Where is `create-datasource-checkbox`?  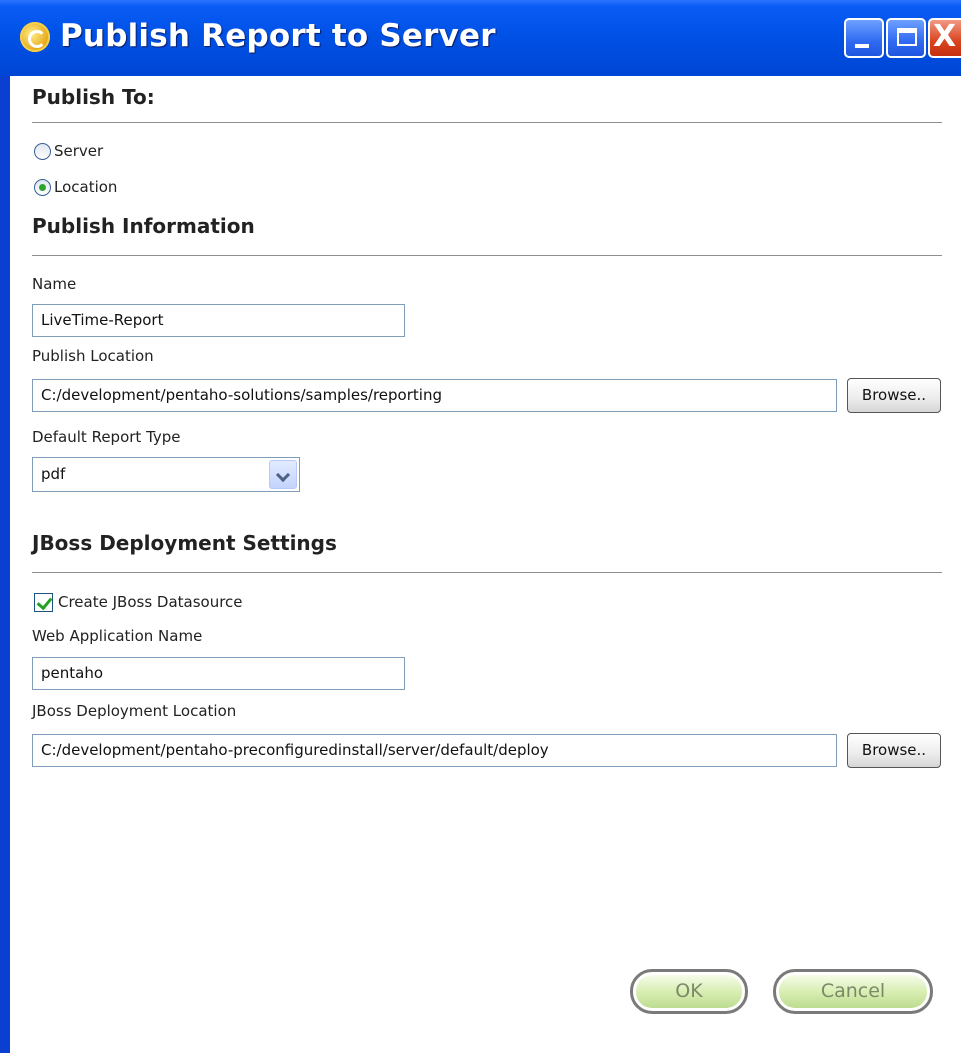 create-datasource-checkbox is located at coordinates (43, 602).